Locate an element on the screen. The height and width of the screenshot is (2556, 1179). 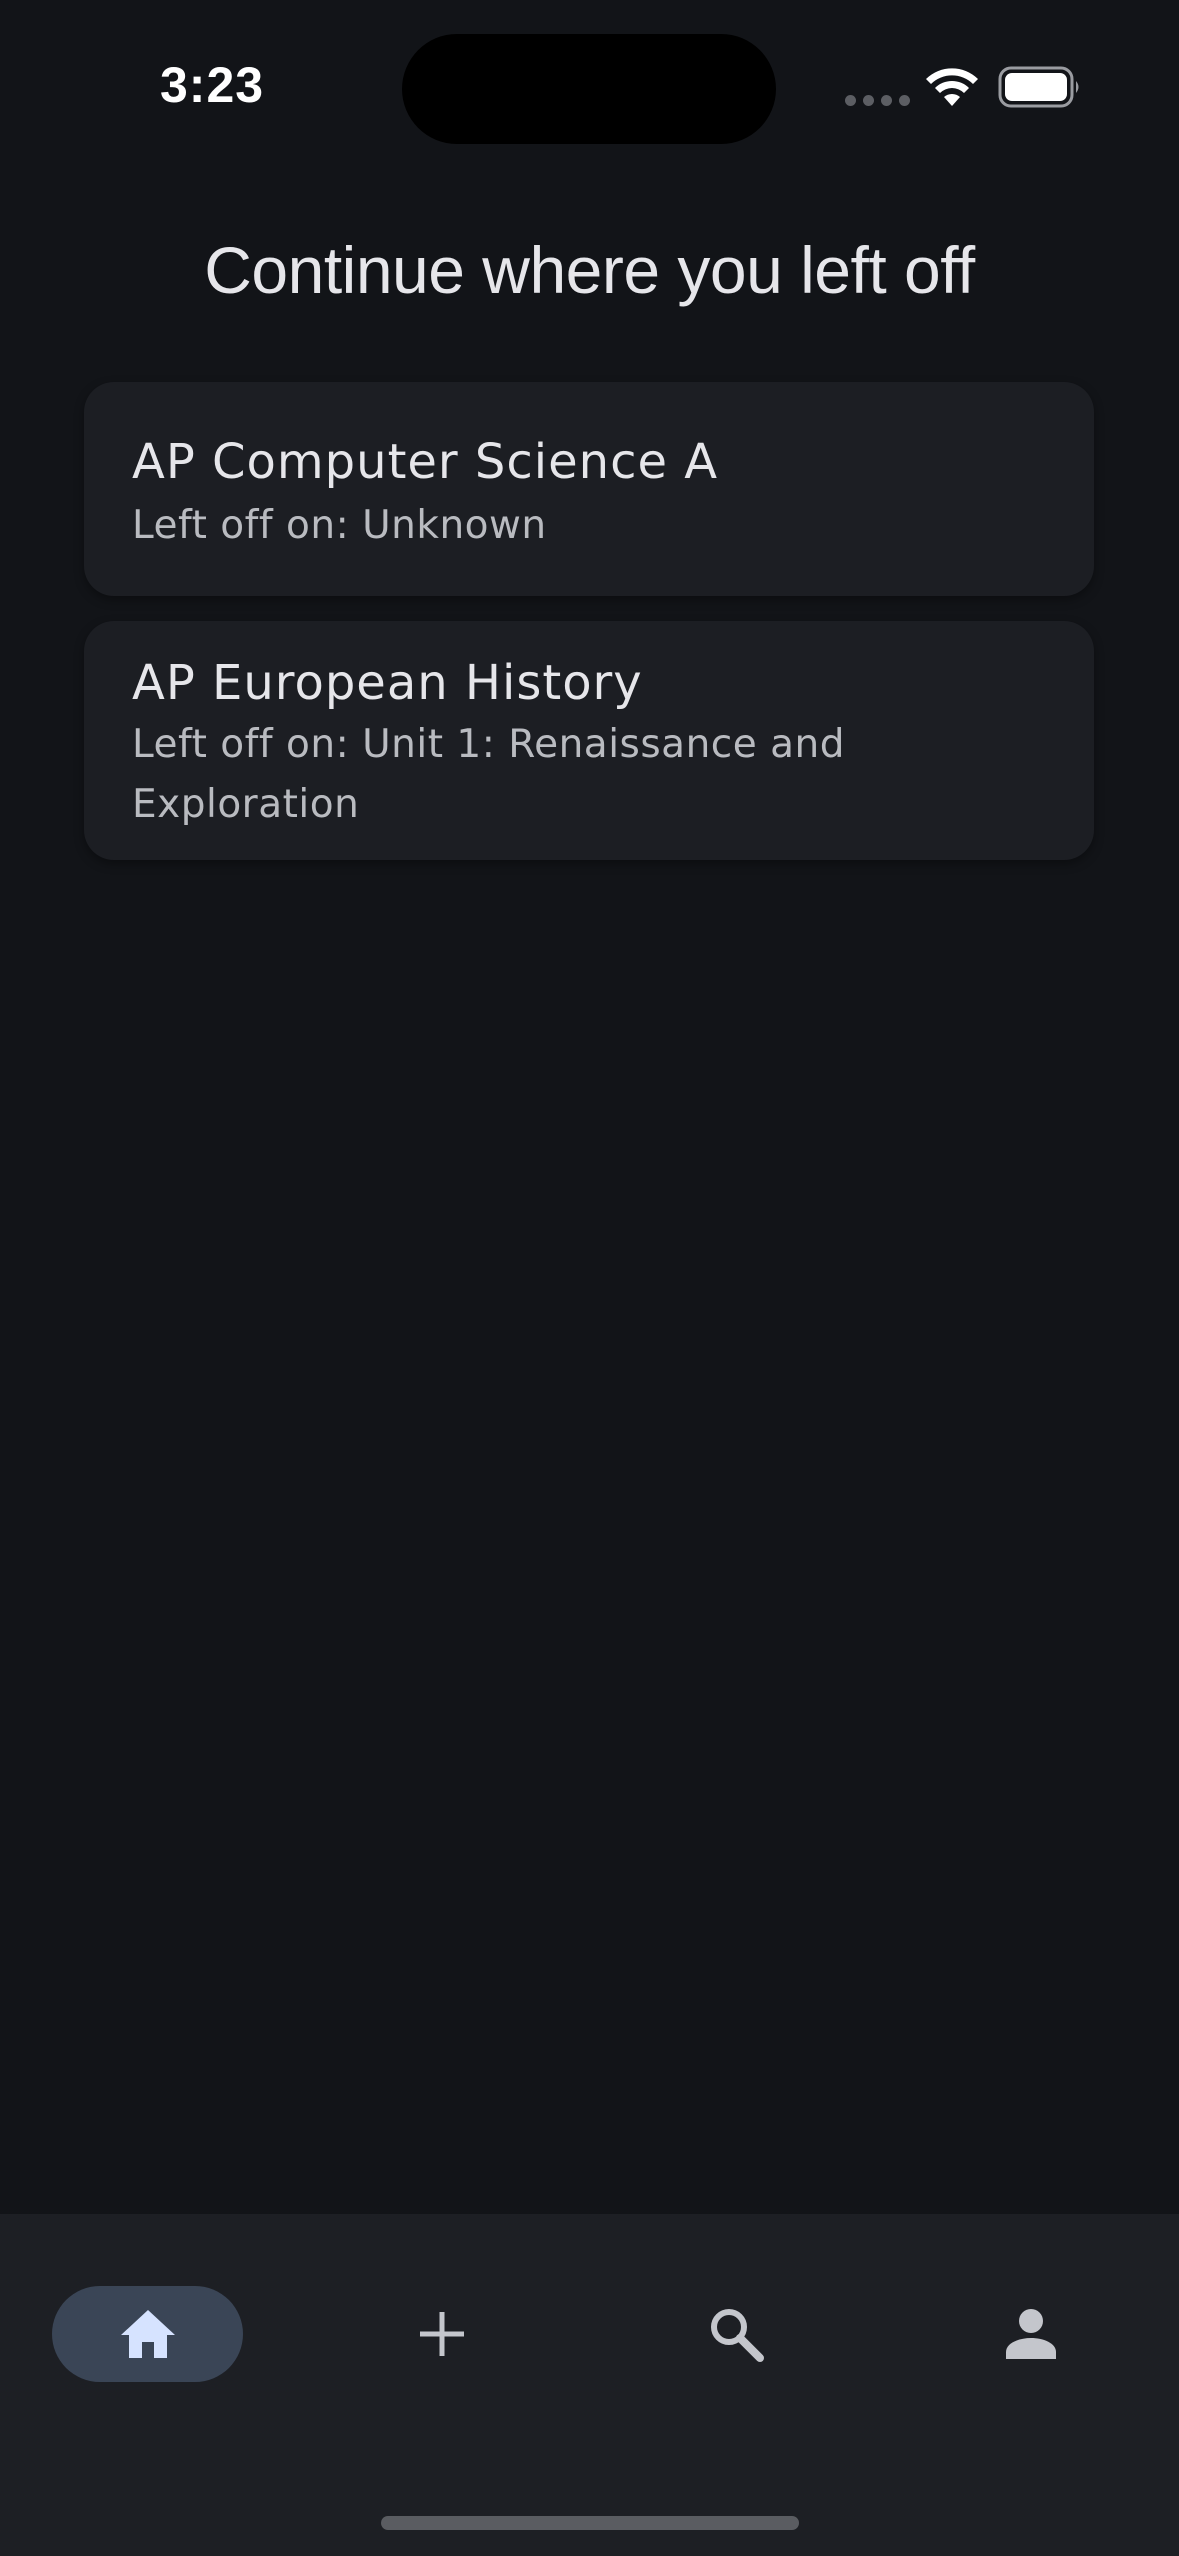
status-time: 3:23 is located at coordinates (212, 85).